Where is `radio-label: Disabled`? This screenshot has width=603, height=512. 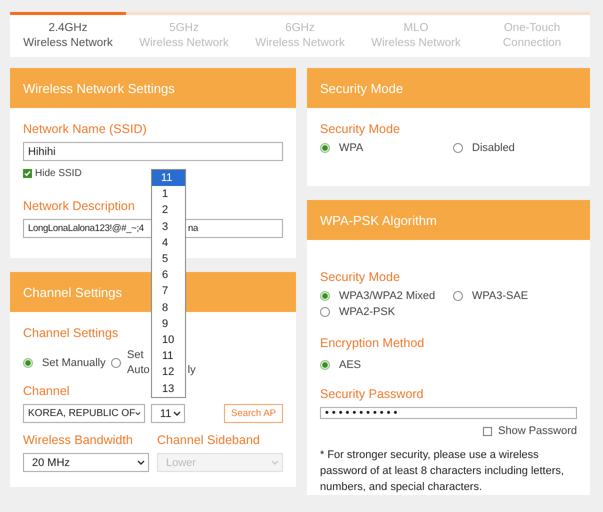
radio-label: Disabled is located at coordinates (493, 148).